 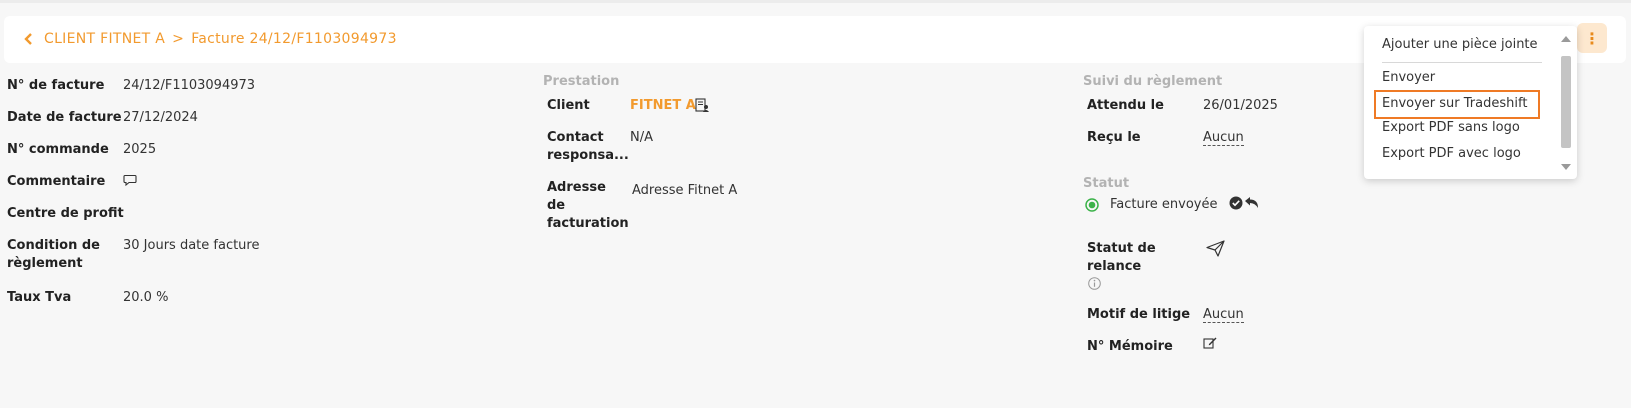 I want to click on invoice-number-value: 24/12/F1103094973, so click(x=189, y=85).